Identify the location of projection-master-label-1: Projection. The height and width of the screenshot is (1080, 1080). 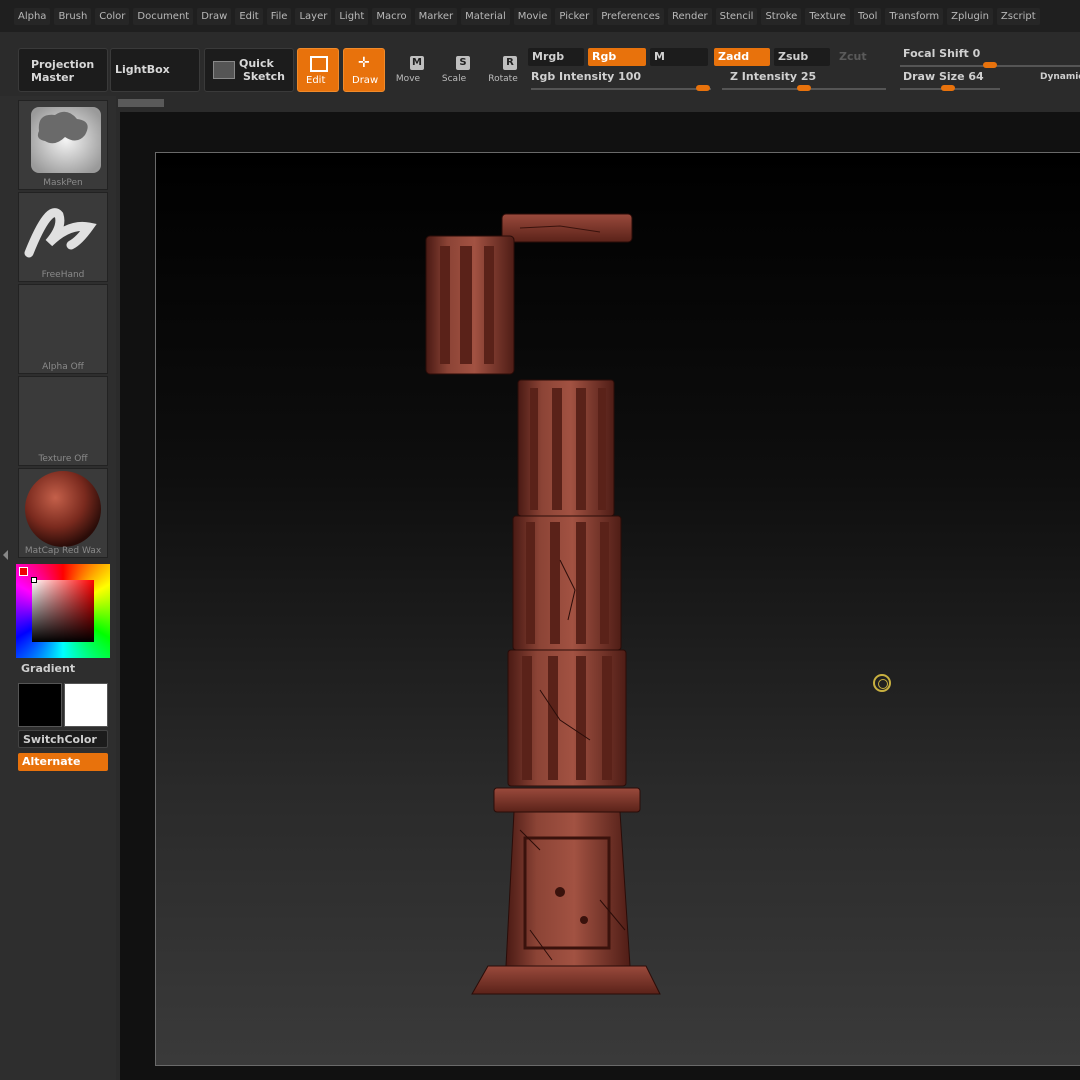
(63, 64).